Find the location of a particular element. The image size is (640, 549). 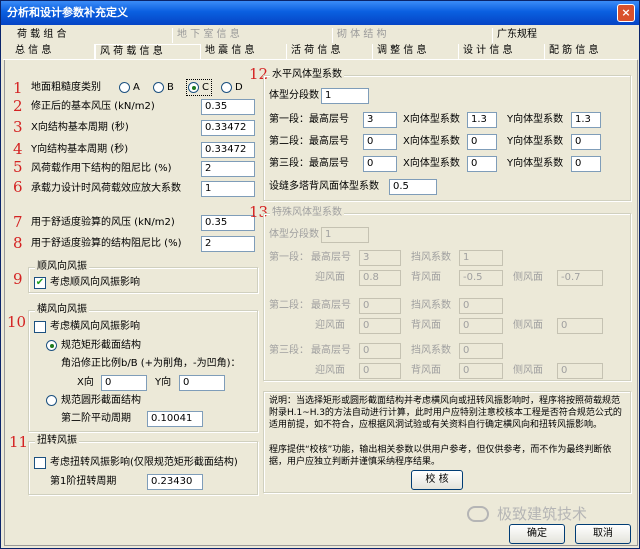

special-row1-front-input: 0.8 is located at coordinates (380, 278).